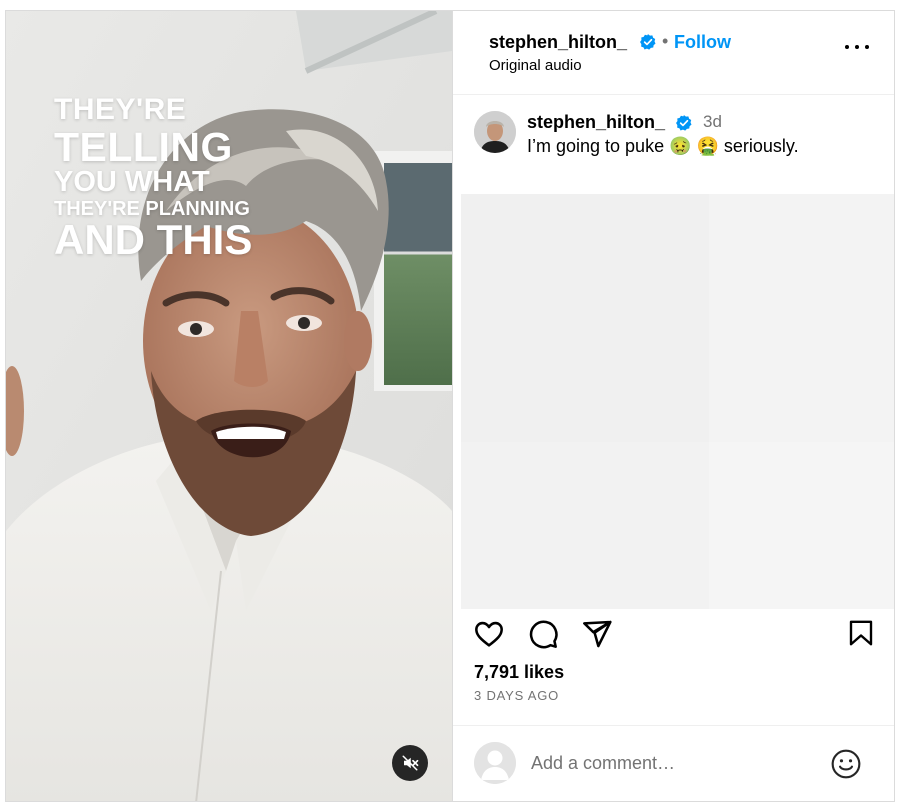 This screenshot has height=808, width=900. I want to click on current-user-avatar, so click(495, 763).